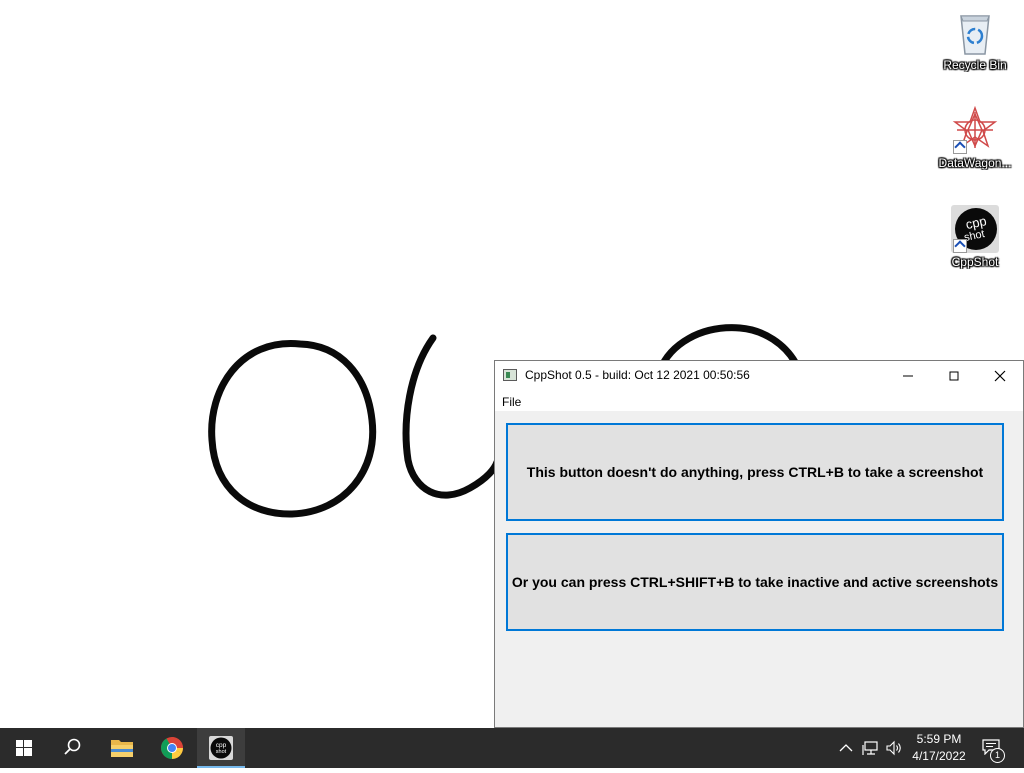  Describe the element at coordinates (975, 262) in the screenshot. I see `desktop-icon-label: CppShot` at that location.